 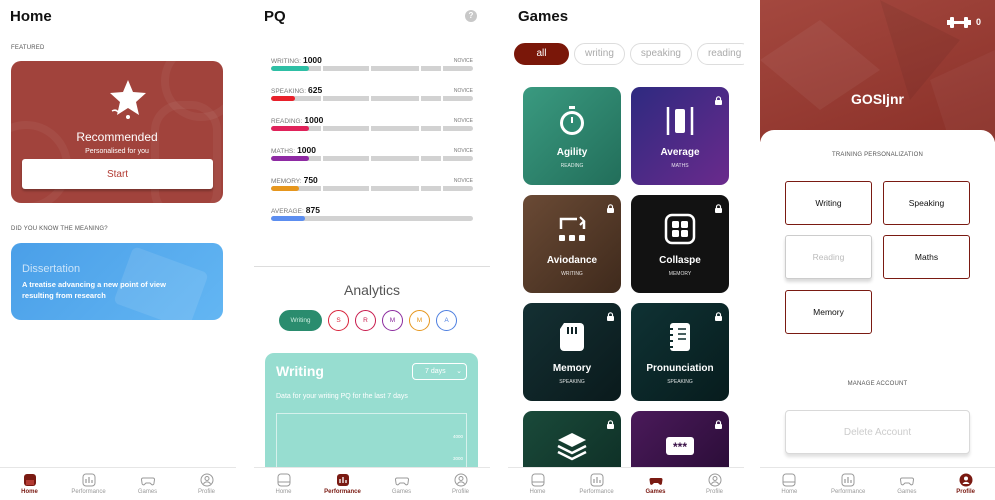 I want to click on chip-maths: M, so click(x=392, y=320).